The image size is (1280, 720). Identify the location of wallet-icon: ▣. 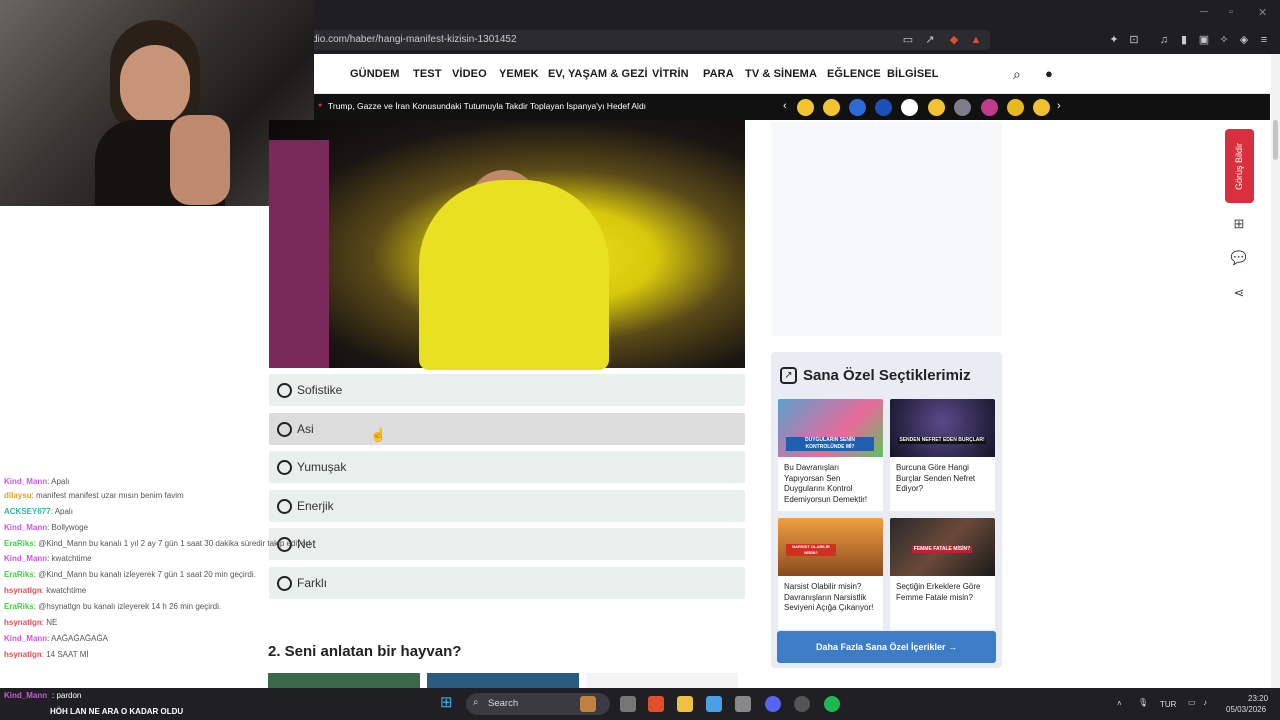
(1204, 40).